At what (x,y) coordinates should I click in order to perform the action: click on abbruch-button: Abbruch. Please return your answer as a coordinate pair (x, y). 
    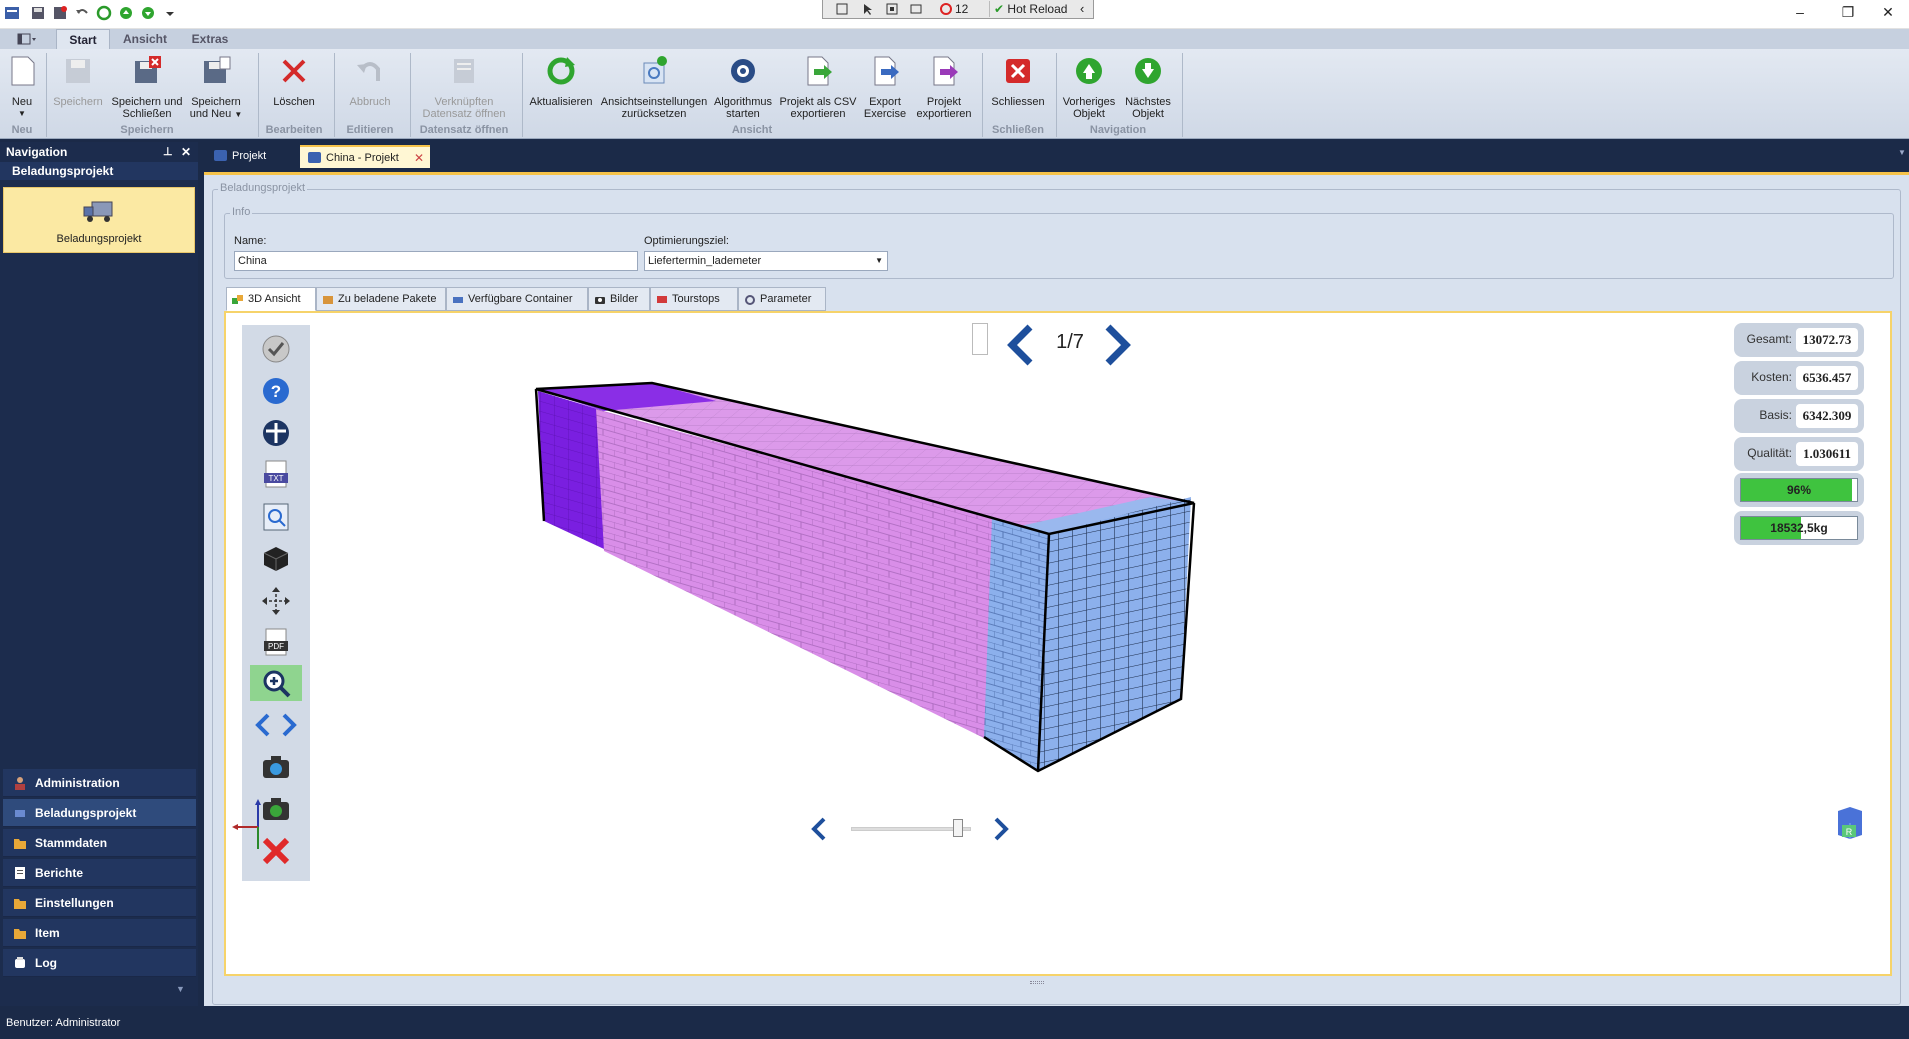
    Looking at the image, I should click on (370, 81).